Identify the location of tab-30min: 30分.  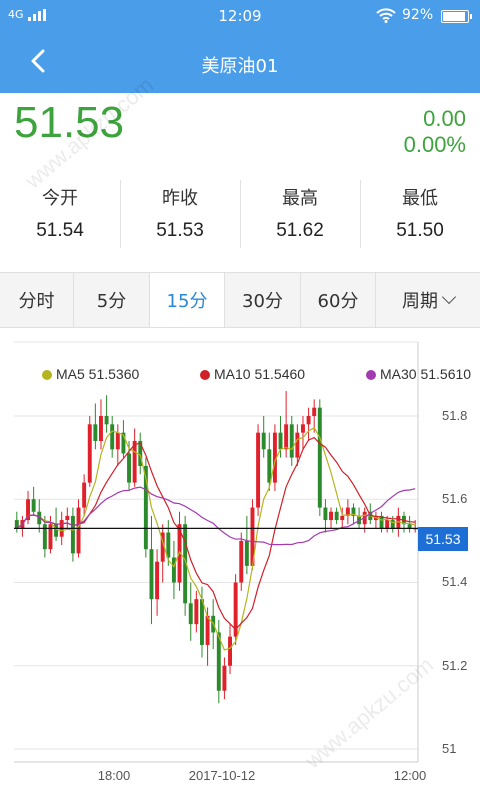
(263, 300).